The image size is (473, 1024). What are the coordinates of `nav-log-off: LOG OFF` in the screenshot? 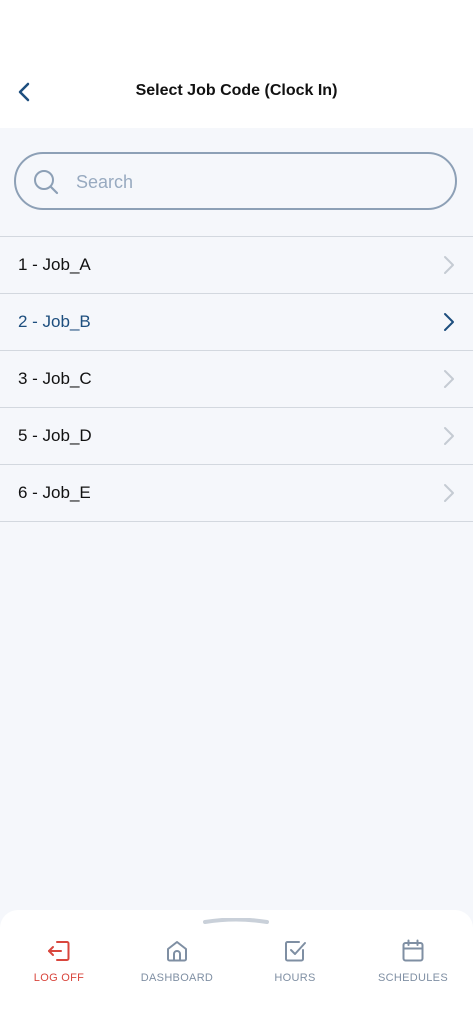 It's located at (59, 968).